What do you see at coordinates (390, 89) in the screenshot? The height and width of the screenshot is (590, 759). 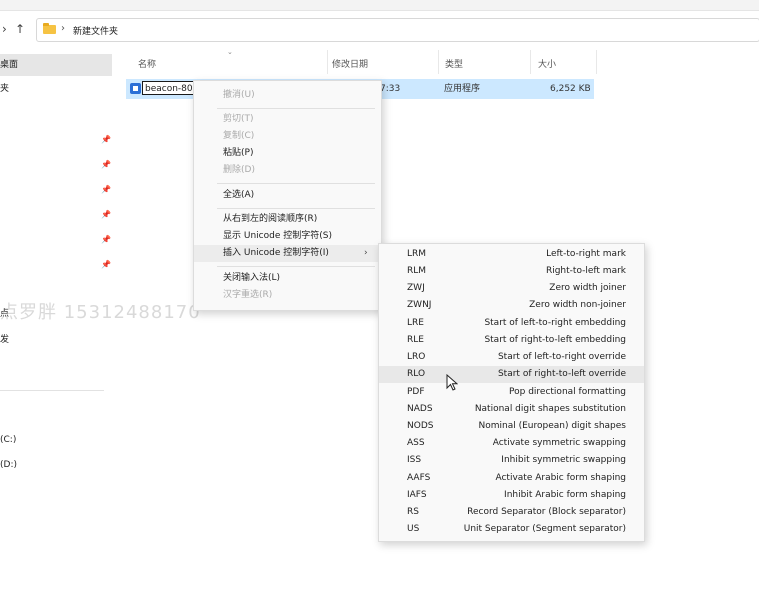 I see `file-modified: 7:33` at bounding box center [390, 89].